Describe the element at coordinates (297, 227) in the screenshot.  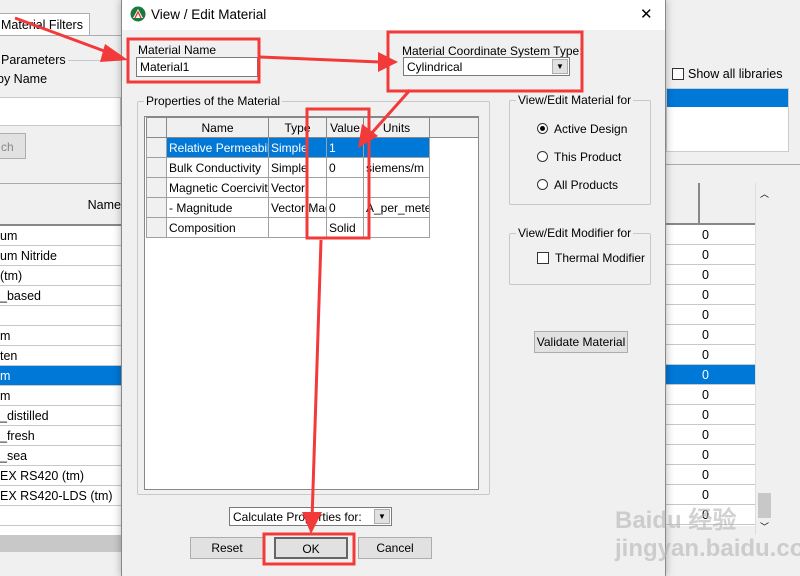
I see `property-type` at that location.